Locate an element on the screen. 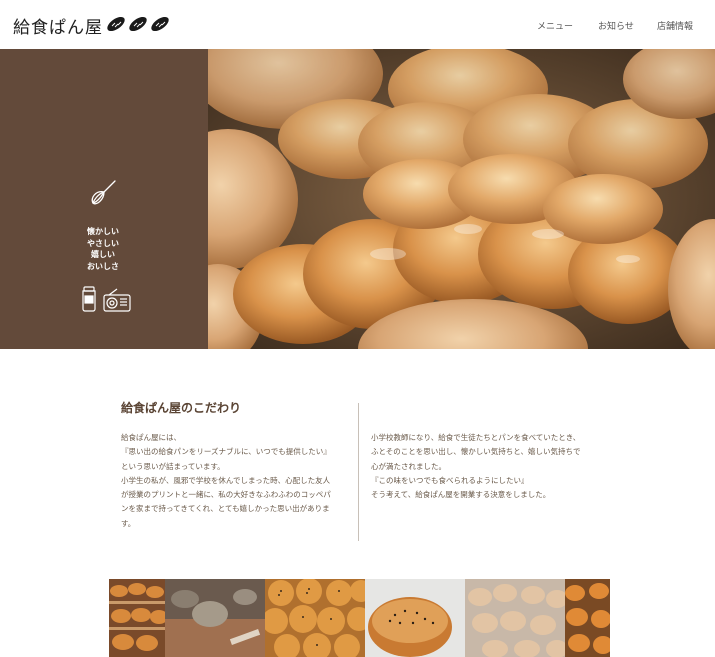 The height and width of the screenshot is (657, 715). bread-logo-icon is located at coordinates (138, 24).